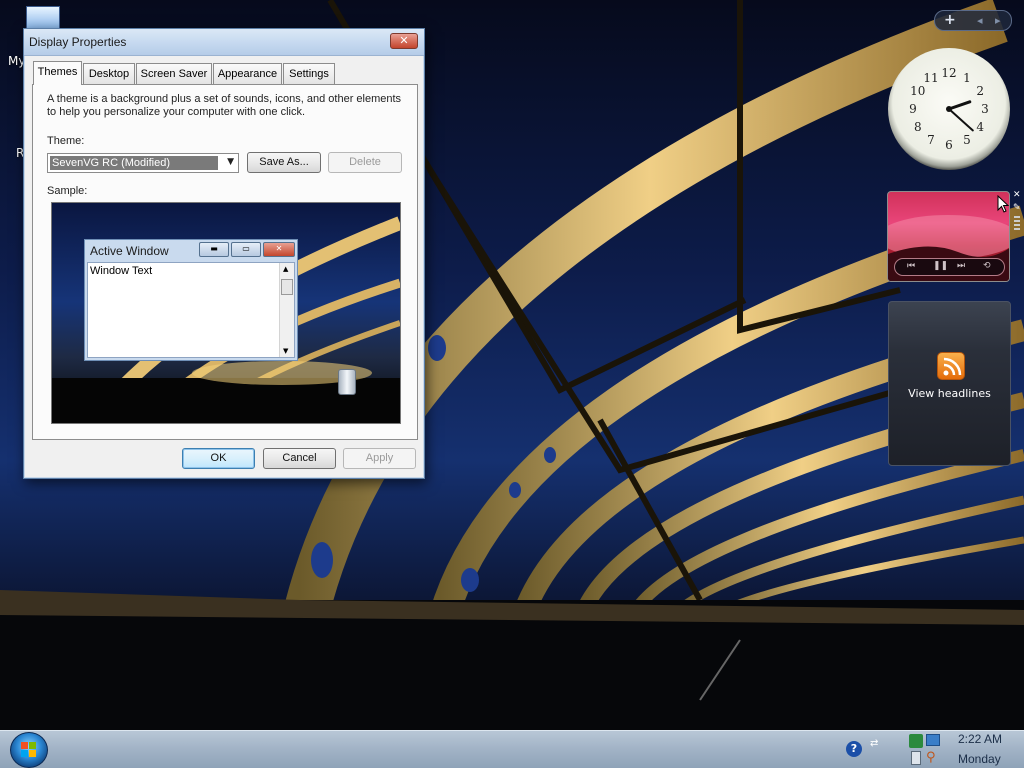  What do you see at coordinates (1017, 208) in the screenshot?
I see `gadget-options-icon: ✎` at bounding box center [1017, 208].